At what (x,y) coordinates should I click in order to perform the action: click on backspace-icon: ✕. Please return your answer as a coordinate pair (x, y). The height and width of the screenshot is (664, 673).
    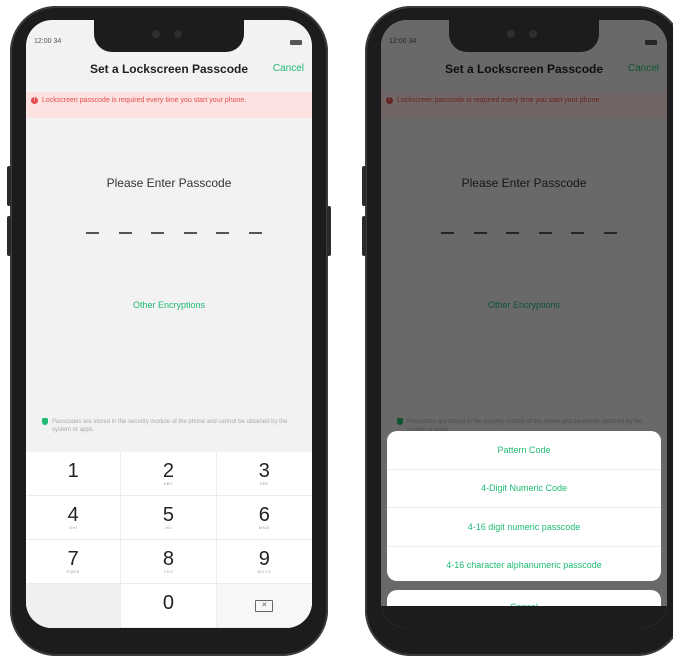
    Looking at the image, I should click on (264, 605).